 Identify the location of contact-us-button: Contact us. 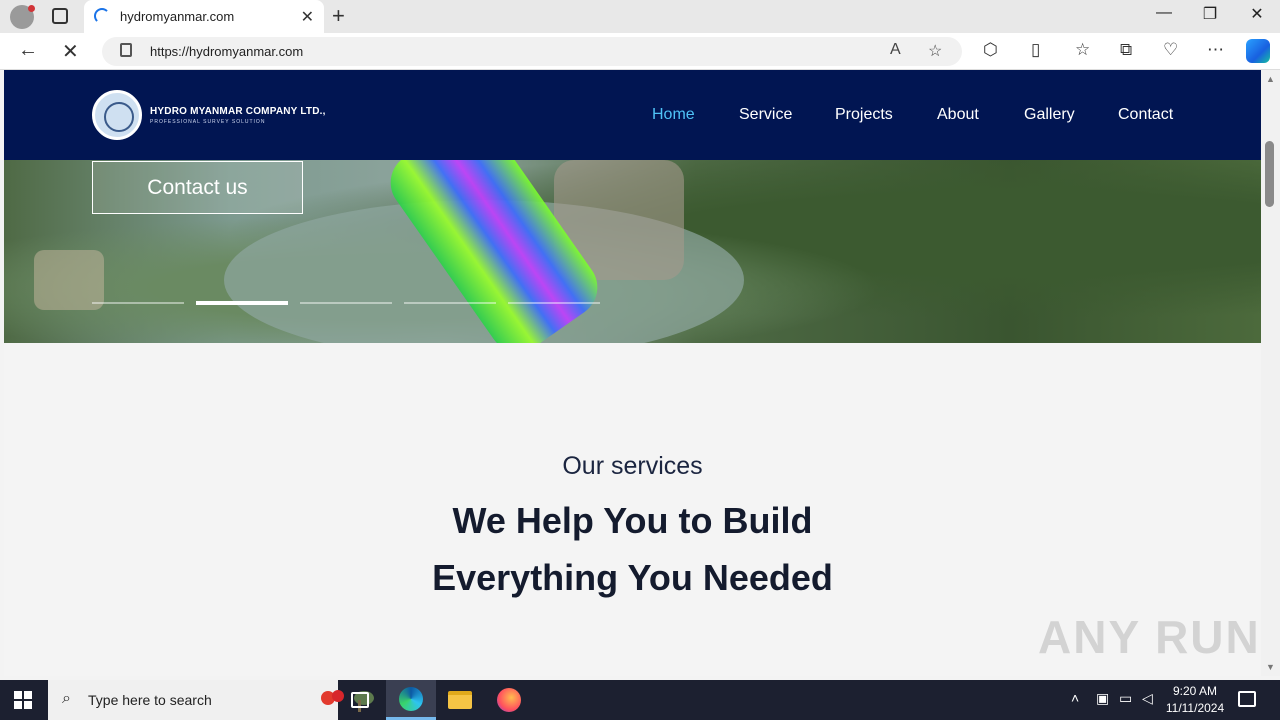
(197, 187).